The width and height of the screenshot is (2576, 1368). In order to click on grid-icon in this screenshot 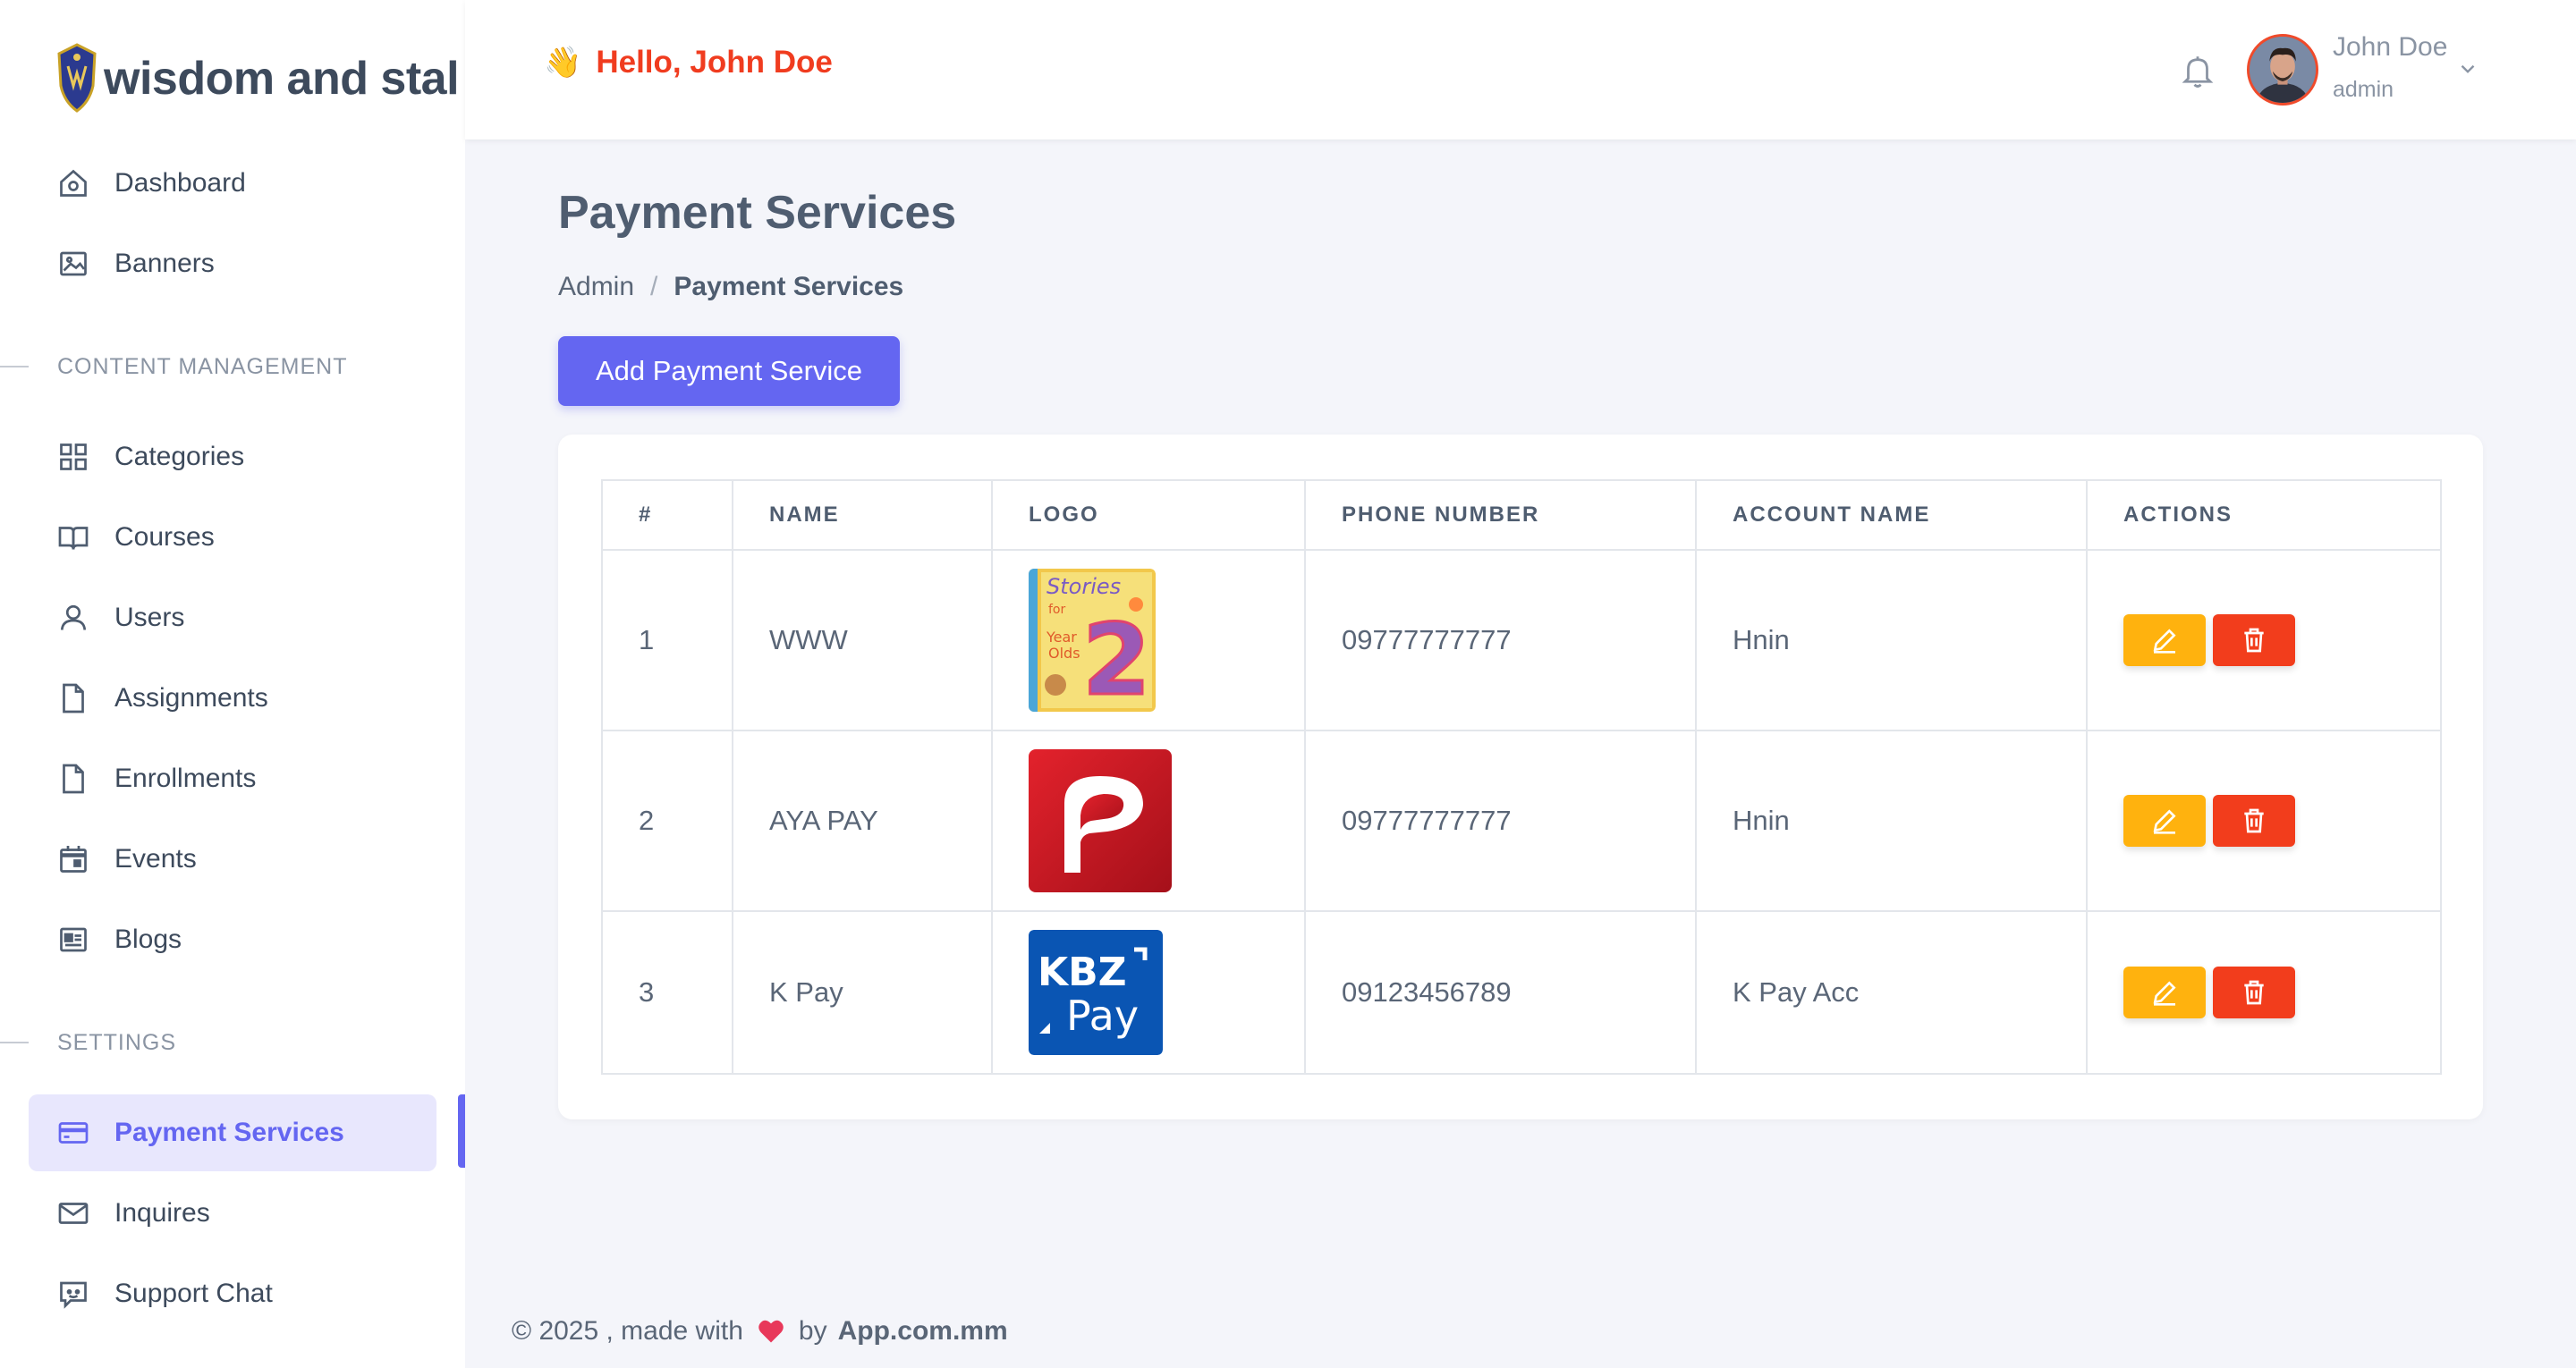, I will do `click(73, 457)`.